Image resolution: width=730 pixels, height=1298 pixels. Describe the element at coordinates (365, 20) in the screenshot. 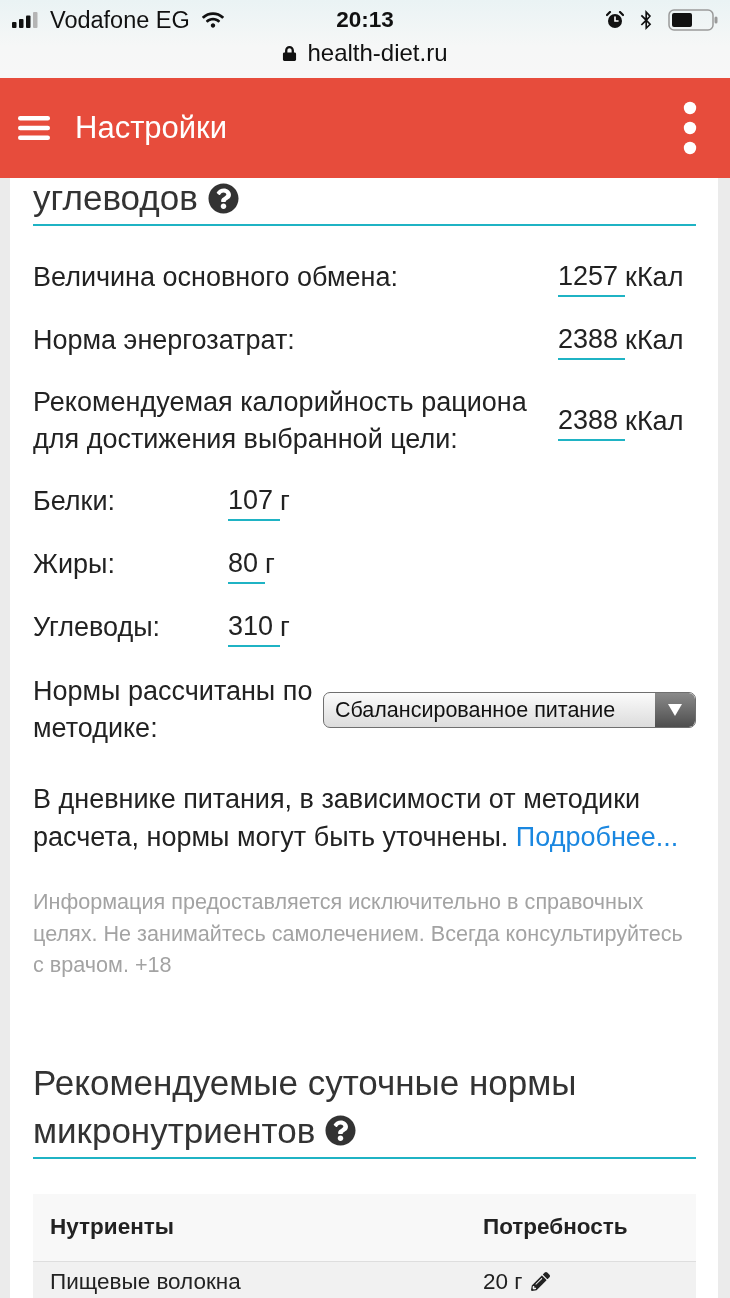

I see `clock-time: 20:13` at that location.